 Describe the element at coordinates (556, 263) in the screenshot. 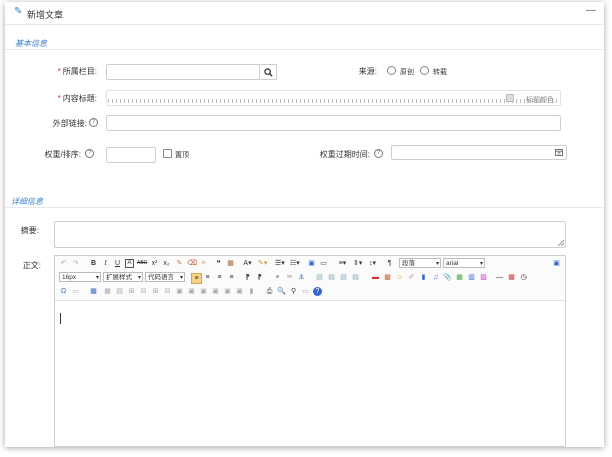

I see `fullscreen-icon: ▣` at that location.